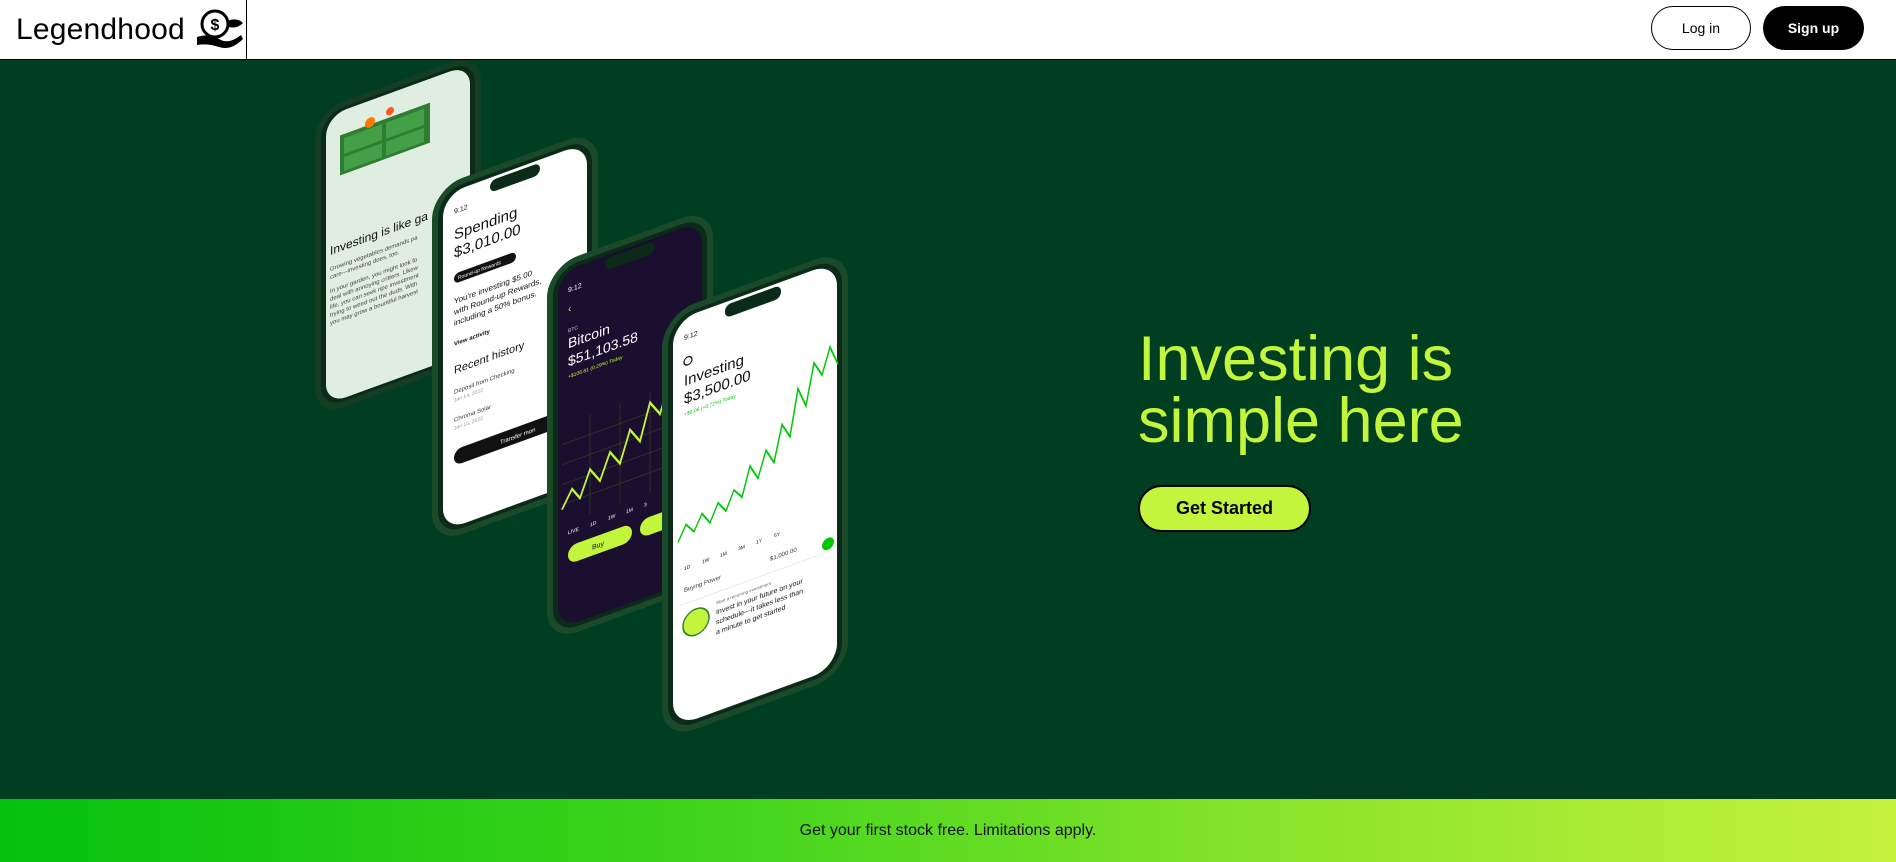 Image resolution: width=1896 pixels, height=862 pixels. Describe the element at coordinates (219, 28) in the screenshot. I see `hand-dollar-coin-icon: $` at that location.